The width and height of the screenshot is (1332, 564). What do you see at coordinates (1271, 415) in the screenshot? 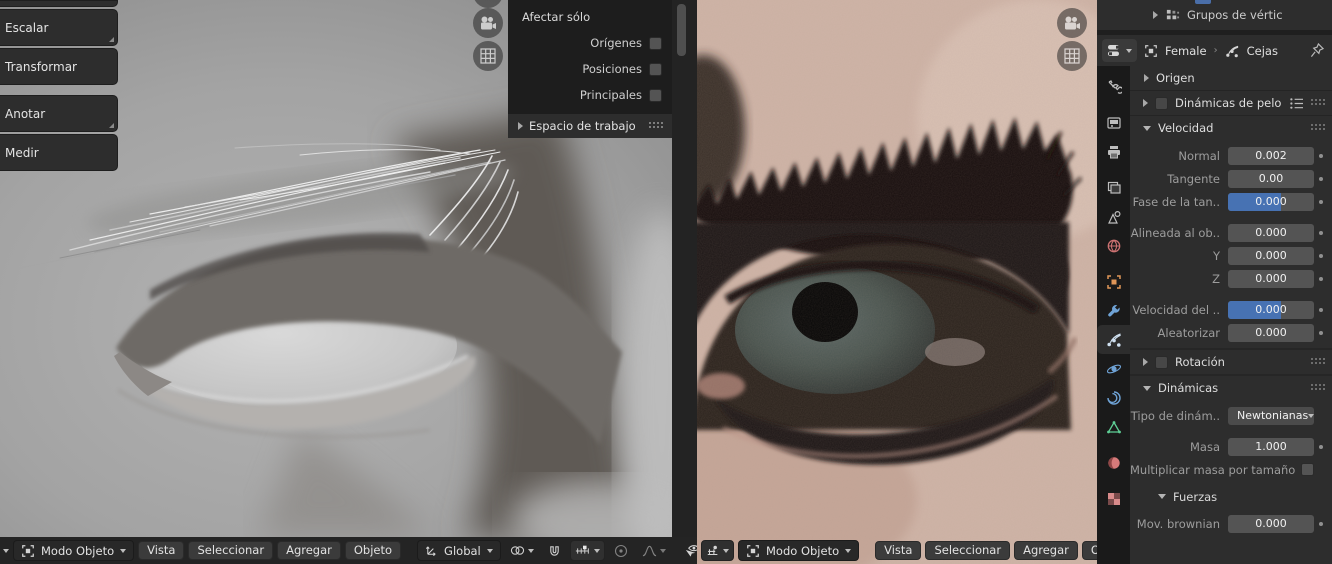
I see `dynamics-type-dropdown: Newtonianas` at bounding box center [1271, 415].